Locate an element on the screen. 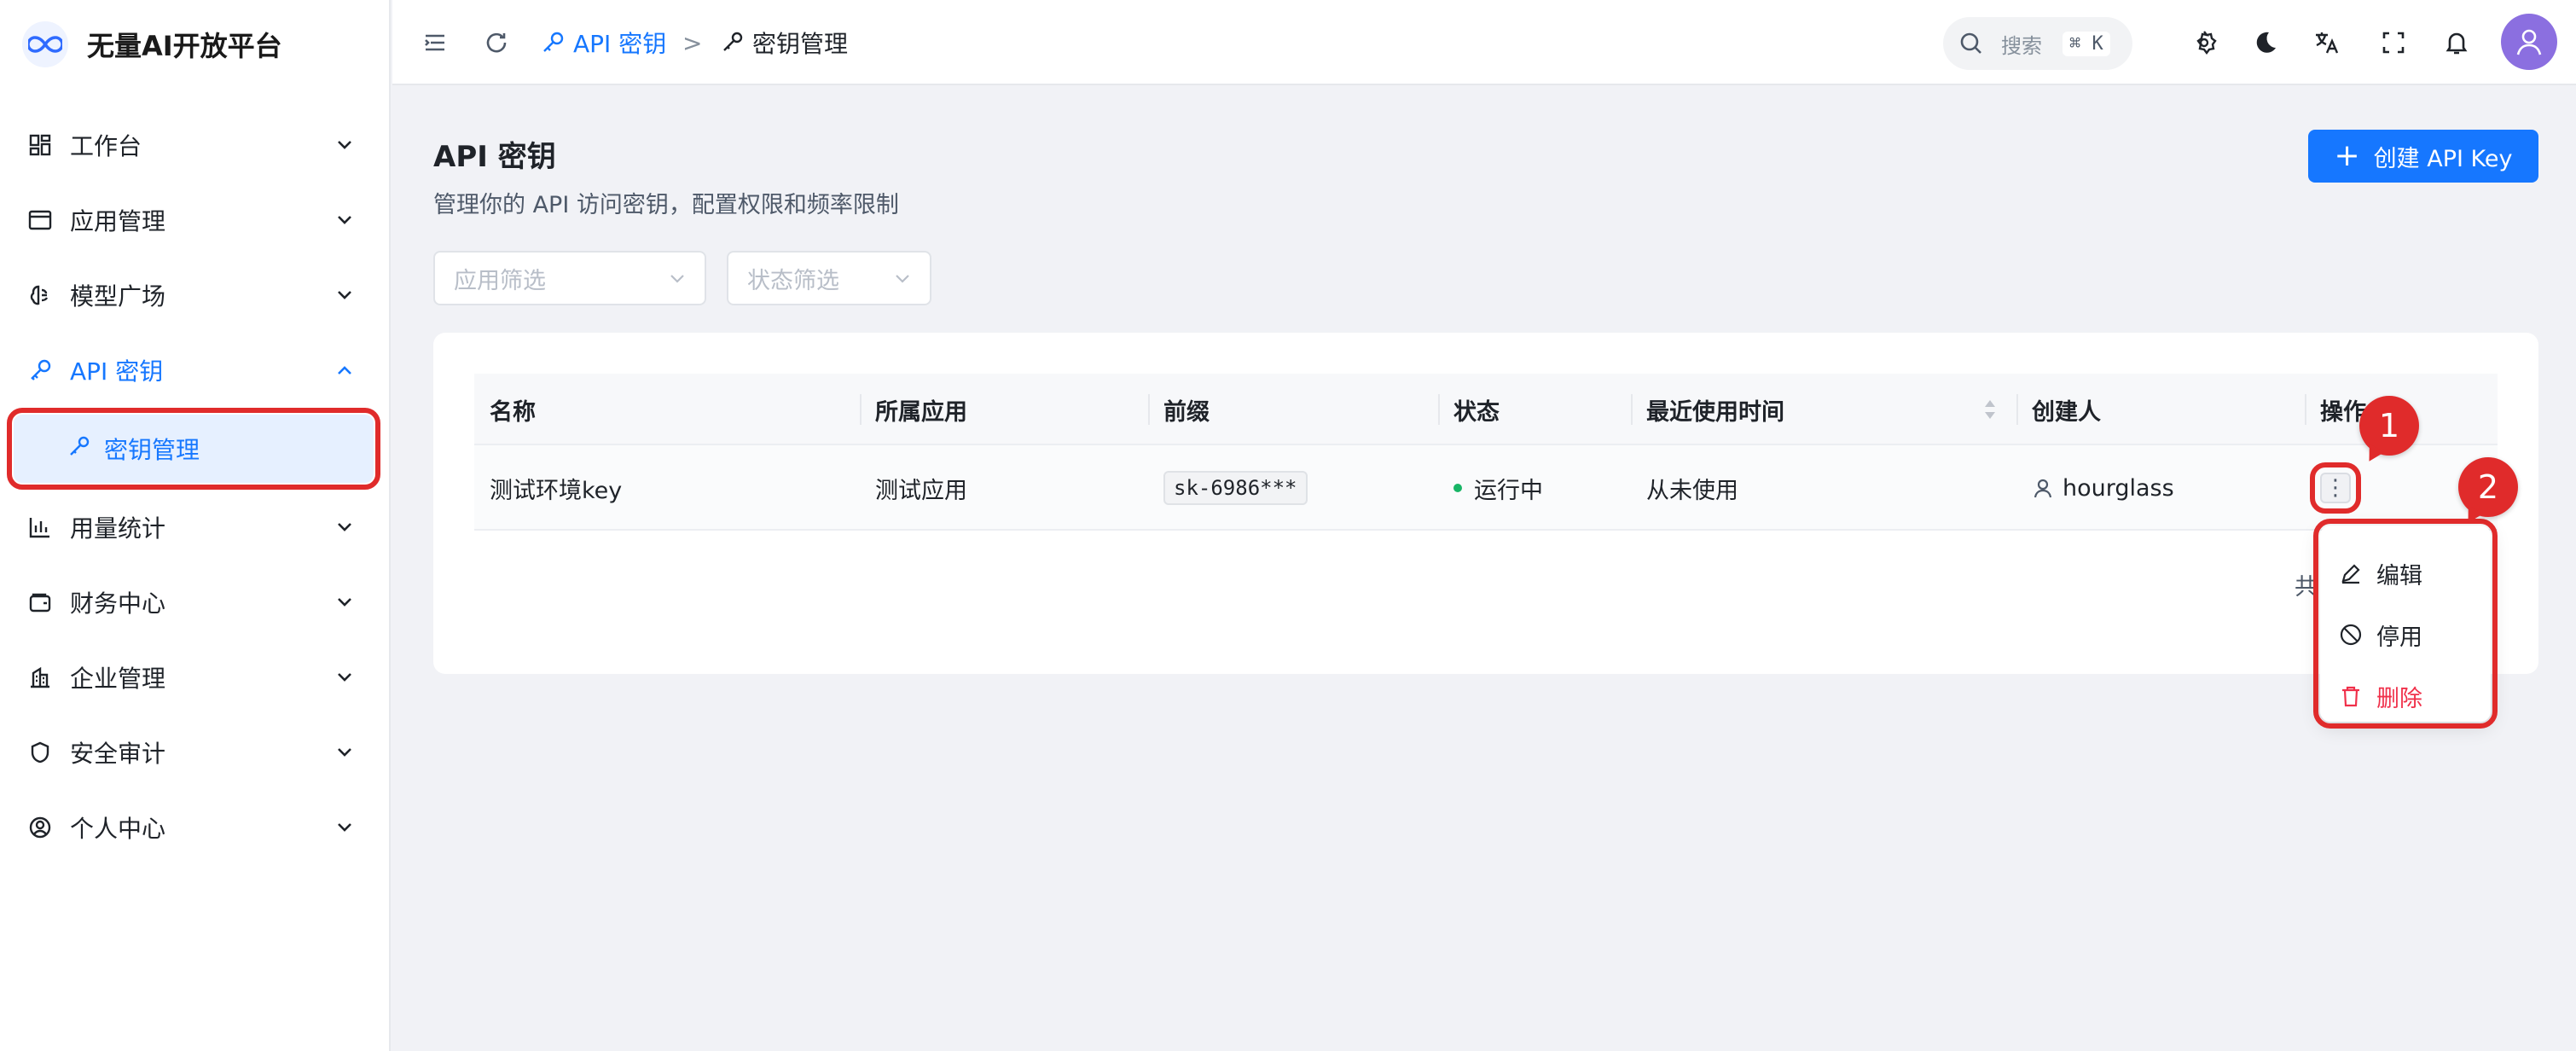 This screenshot has height=1051, width=2576. cell-last-used: 从未使用 is located at coordinates (1692, 491).